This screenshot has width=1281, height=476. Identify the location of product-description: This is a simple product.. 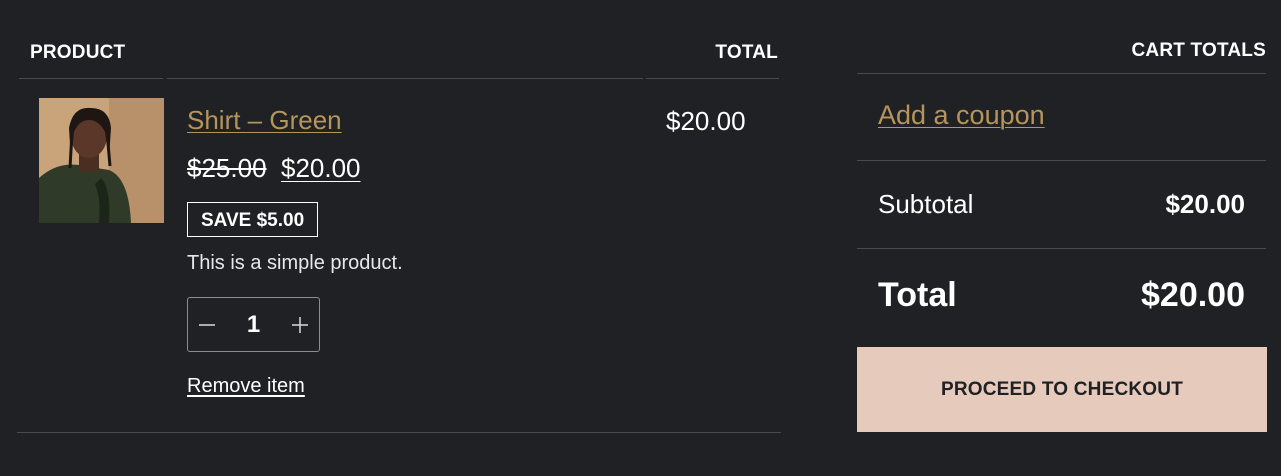
(295, 263).